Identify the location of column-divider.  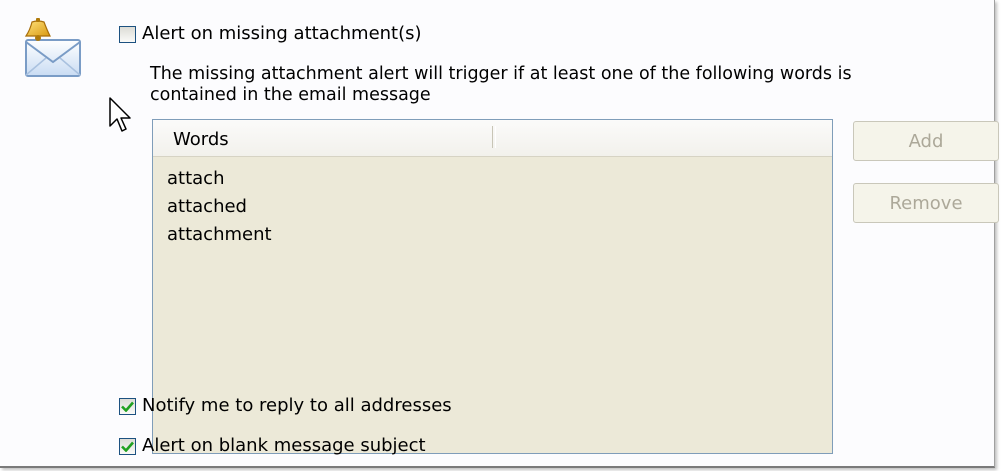
(494, 137).